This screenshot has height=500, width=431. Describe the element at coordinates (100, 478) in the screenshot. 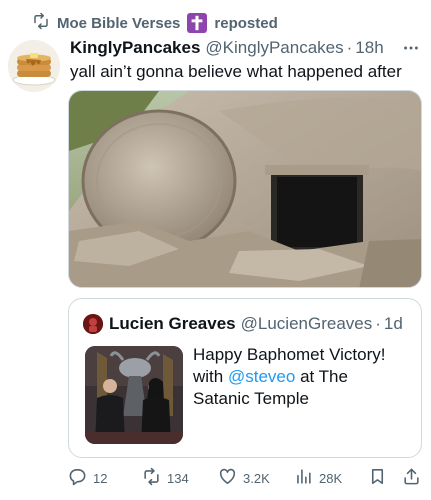

I see `reply-count: 12` at that location.